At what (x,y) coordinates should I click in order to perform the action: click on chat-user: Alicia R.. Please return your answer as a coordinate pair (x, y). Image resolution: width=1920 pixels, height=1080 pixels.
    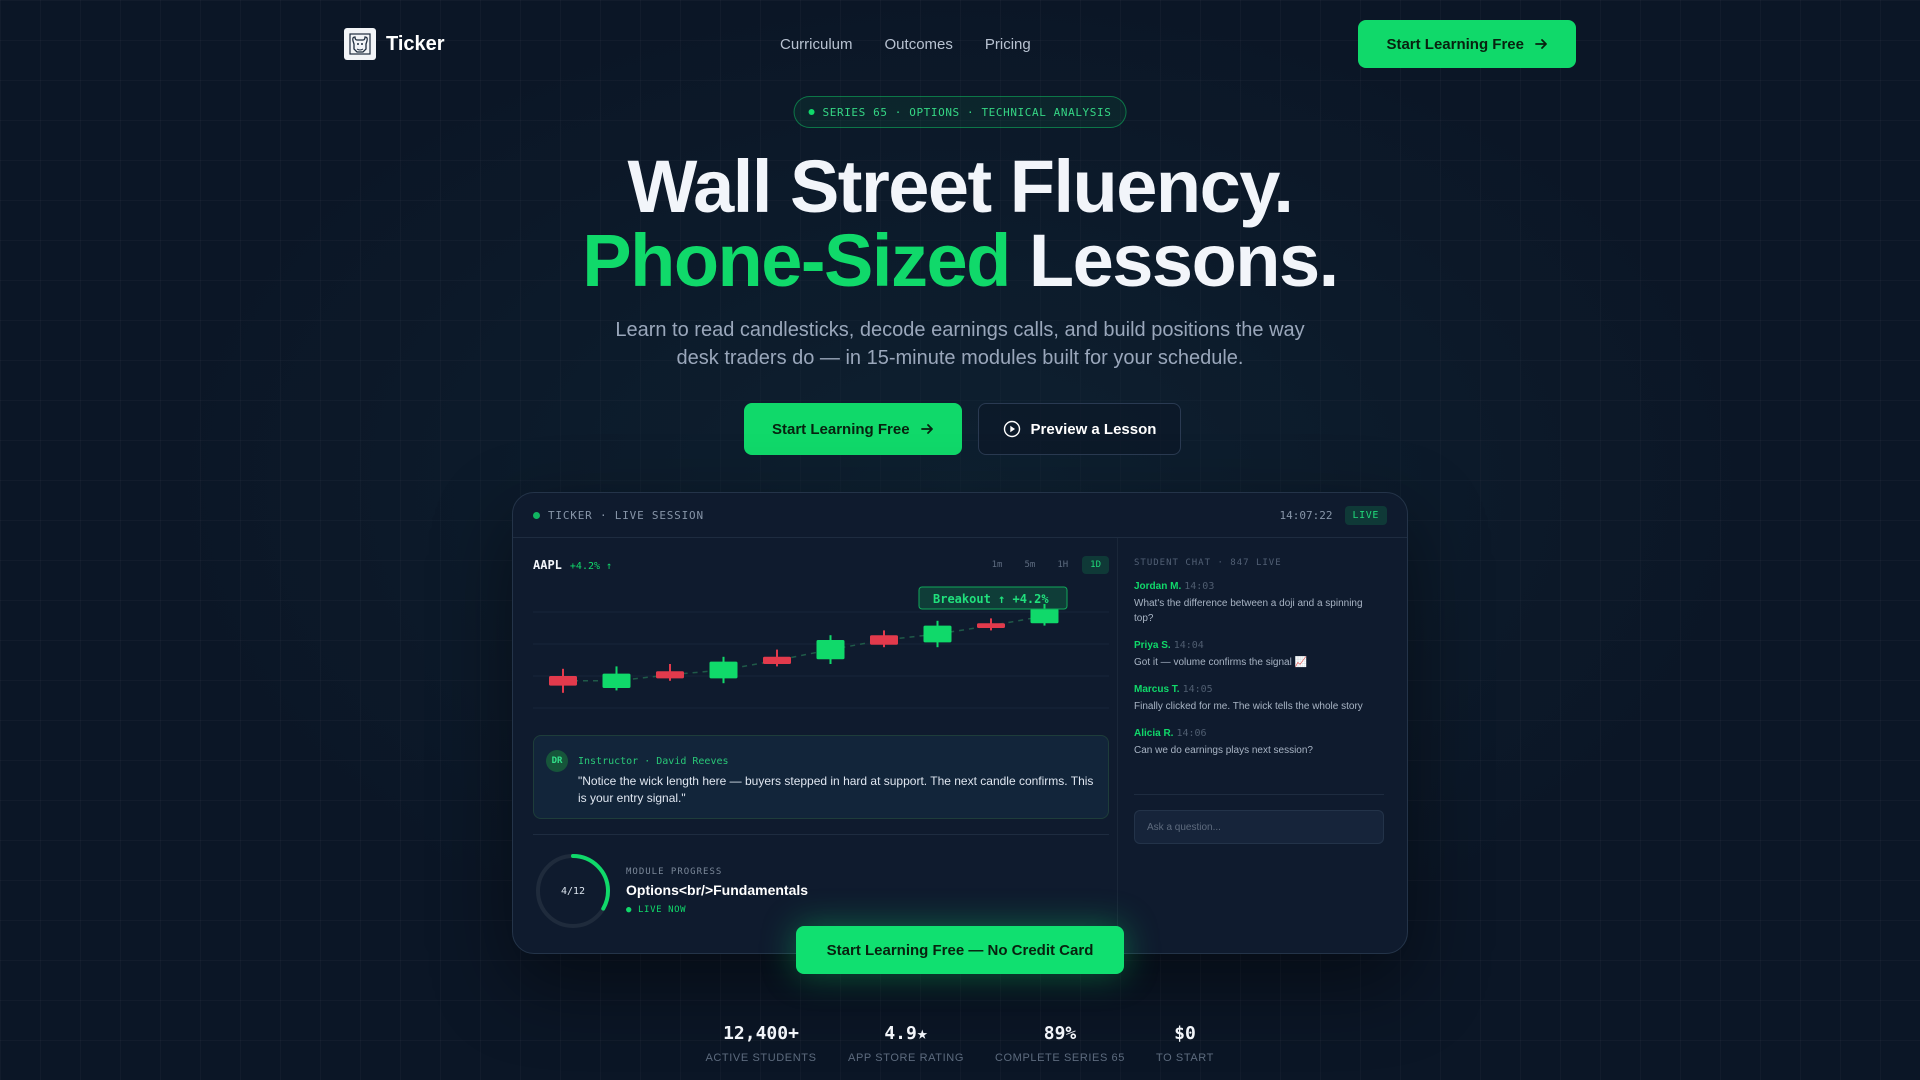
    Looking at the image, I should click on (1154, 733).